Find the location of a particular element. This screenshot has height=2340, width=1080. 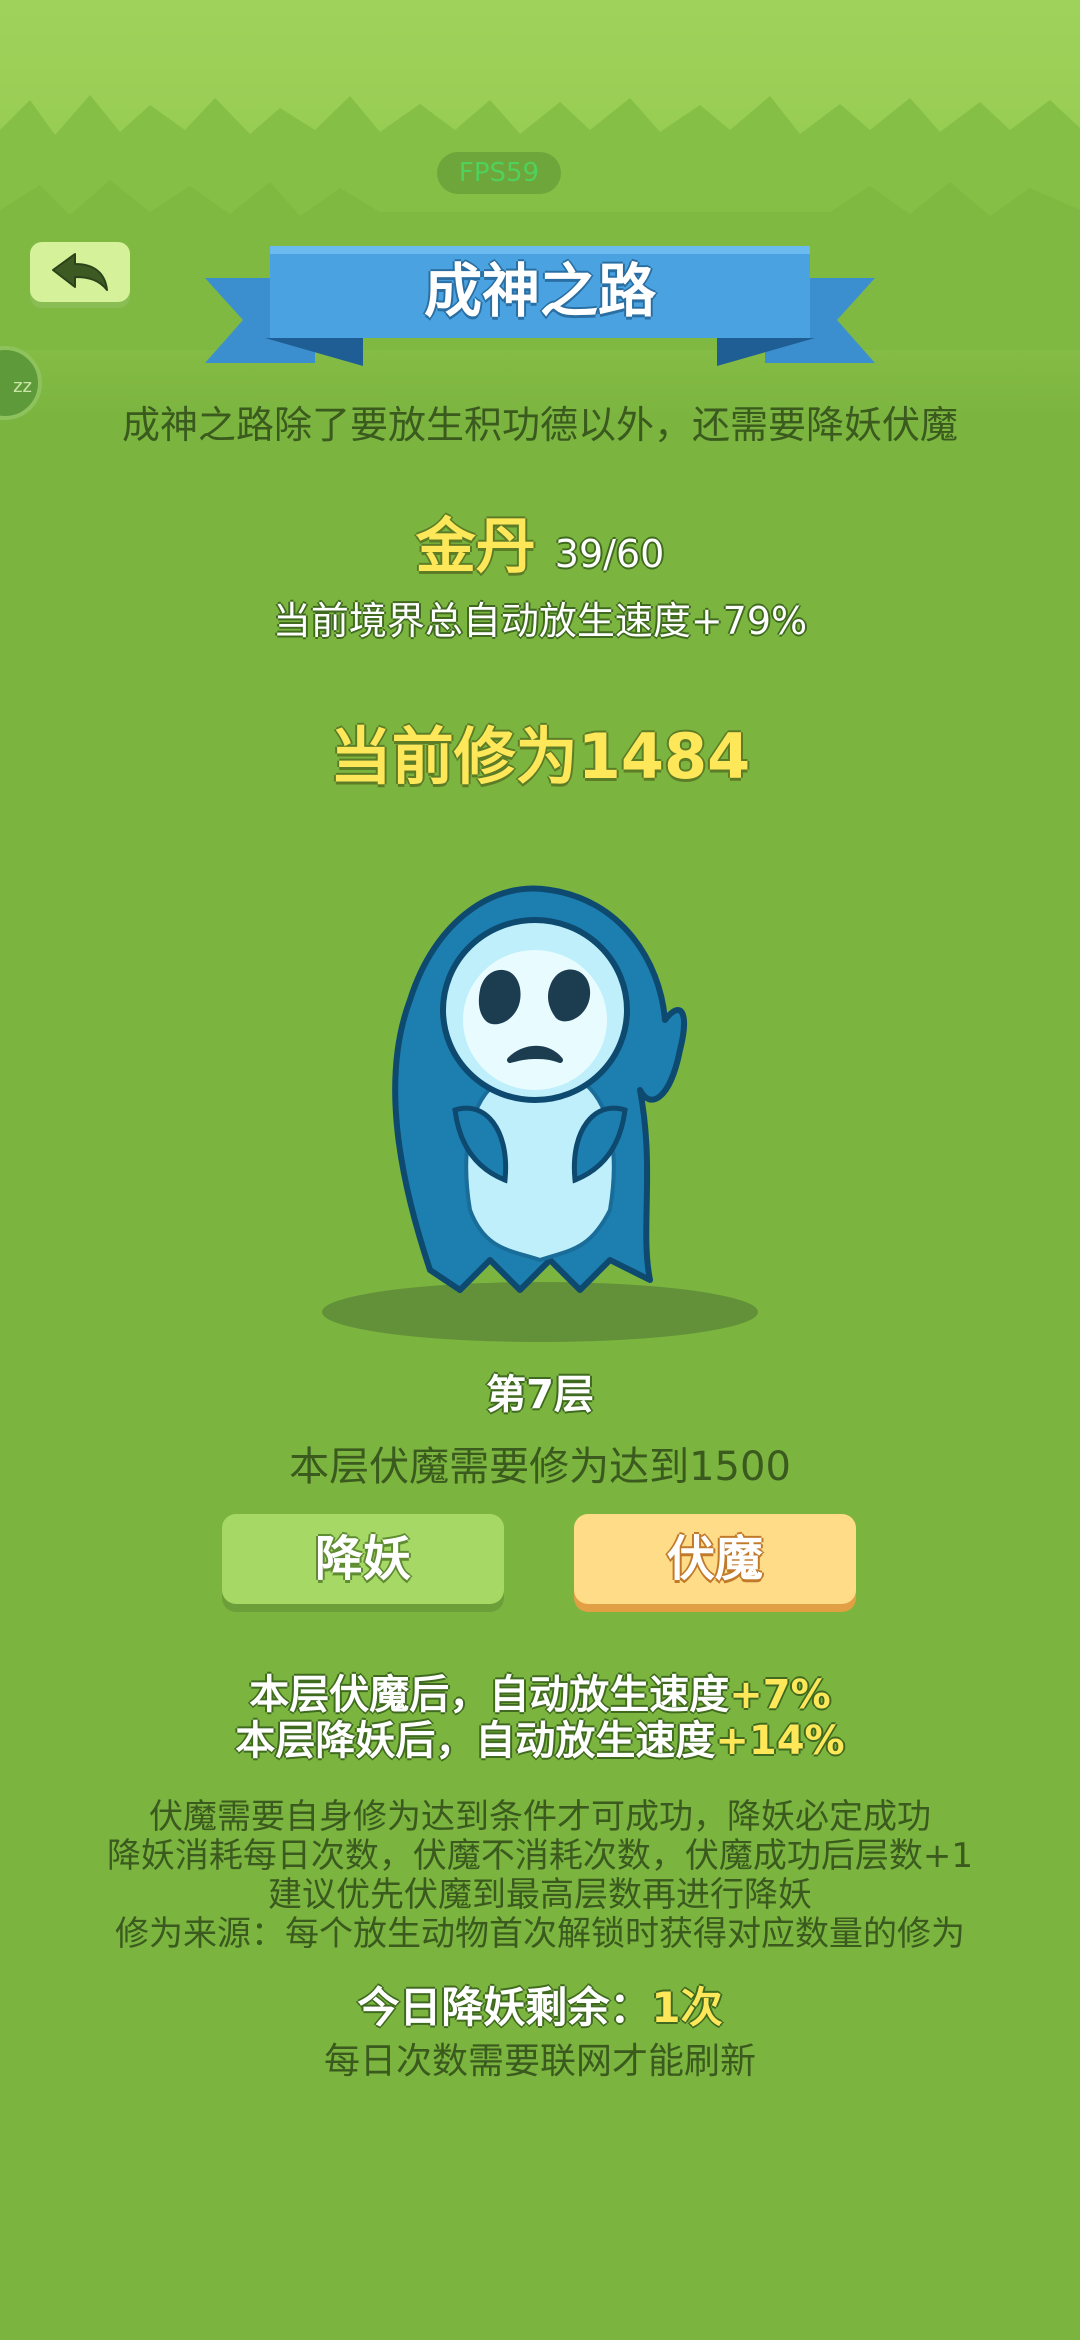

subdue-bonus-prefix: 本层降妖后，自动放生速度 is located at coordinates (475, 1741).